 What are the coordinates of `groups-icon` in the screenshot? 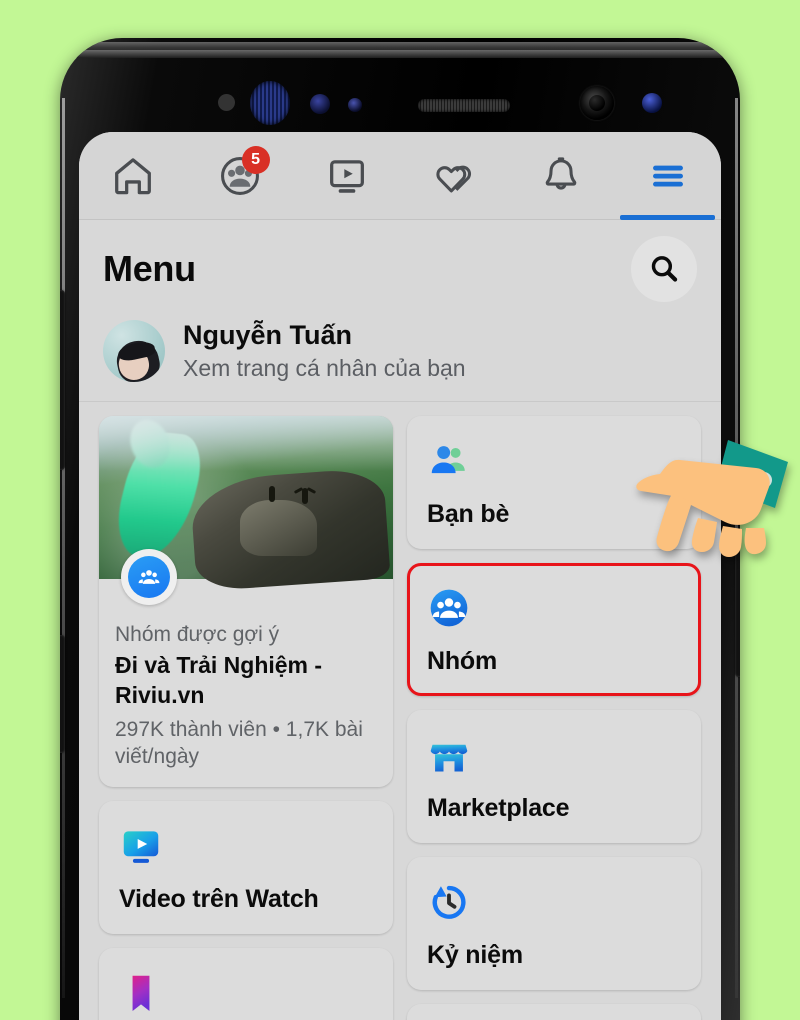 It's located at (149, 576).